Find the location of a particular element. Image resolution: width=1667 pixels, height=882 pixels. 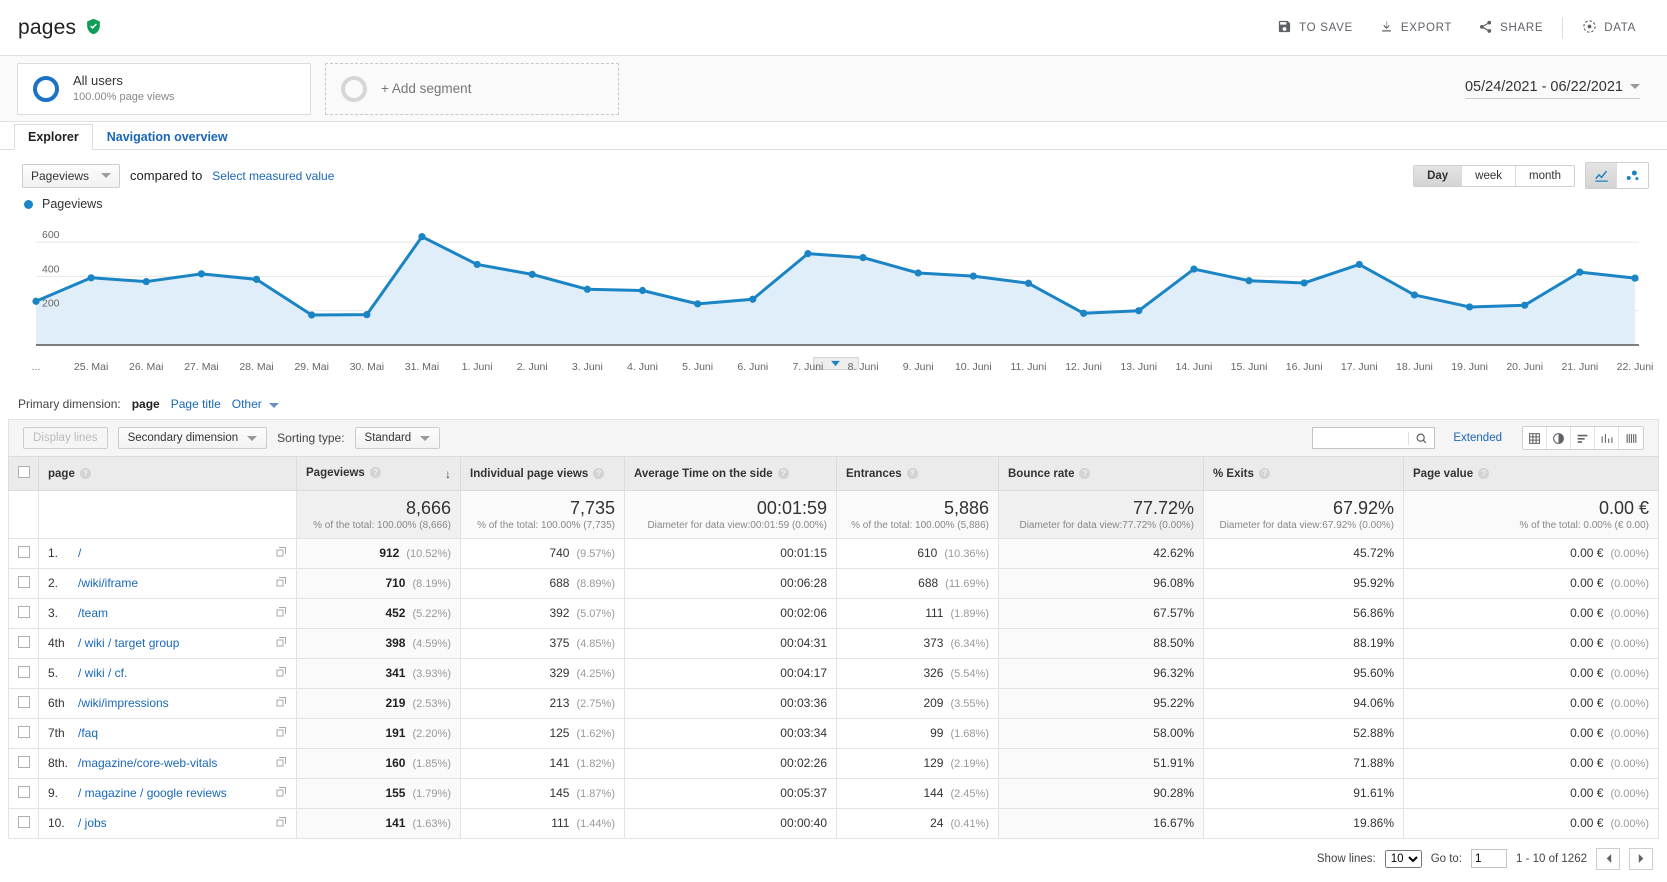

next-page-button is located at coordinates (1641, 858).